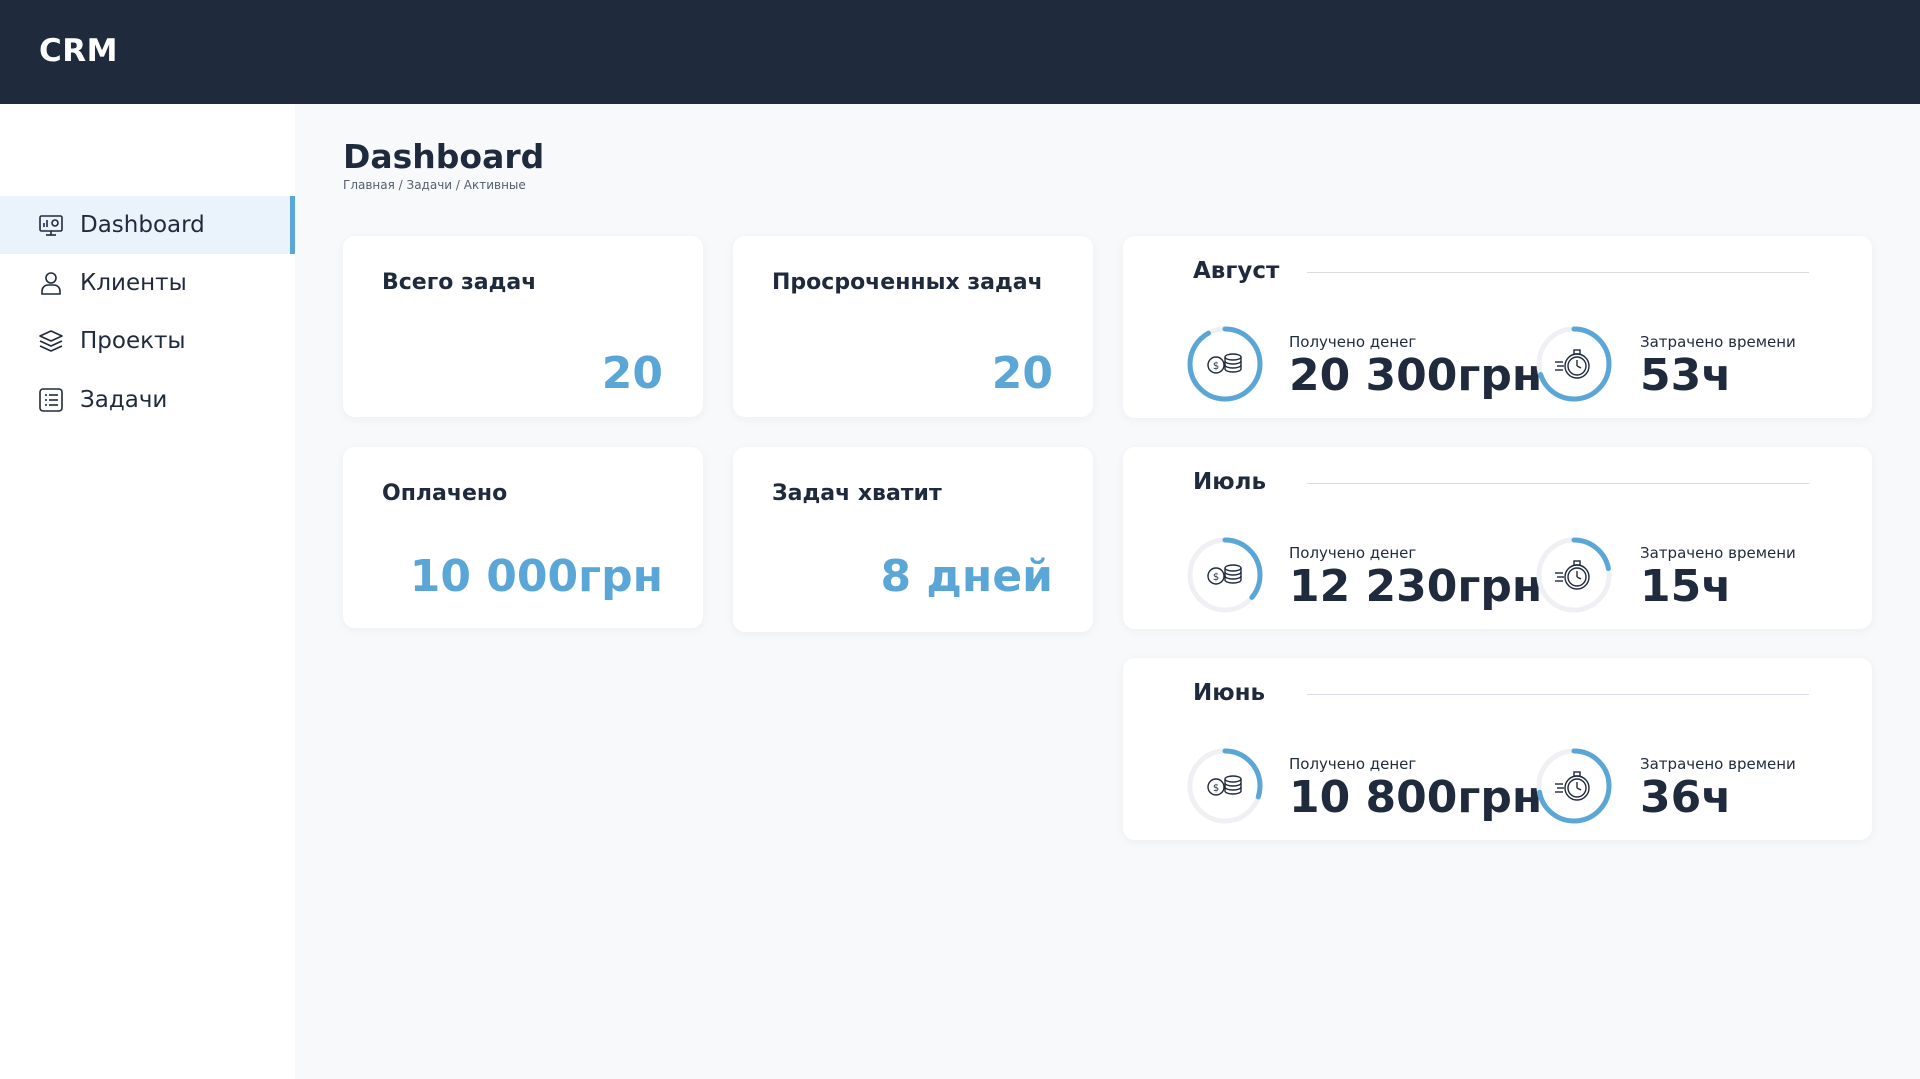 This screenshot has width=1920, height=1079. What do you see at coordinates (1236, 271) in the screenshot?
I see `month-title: Август` at bounding box center [1236, 271].